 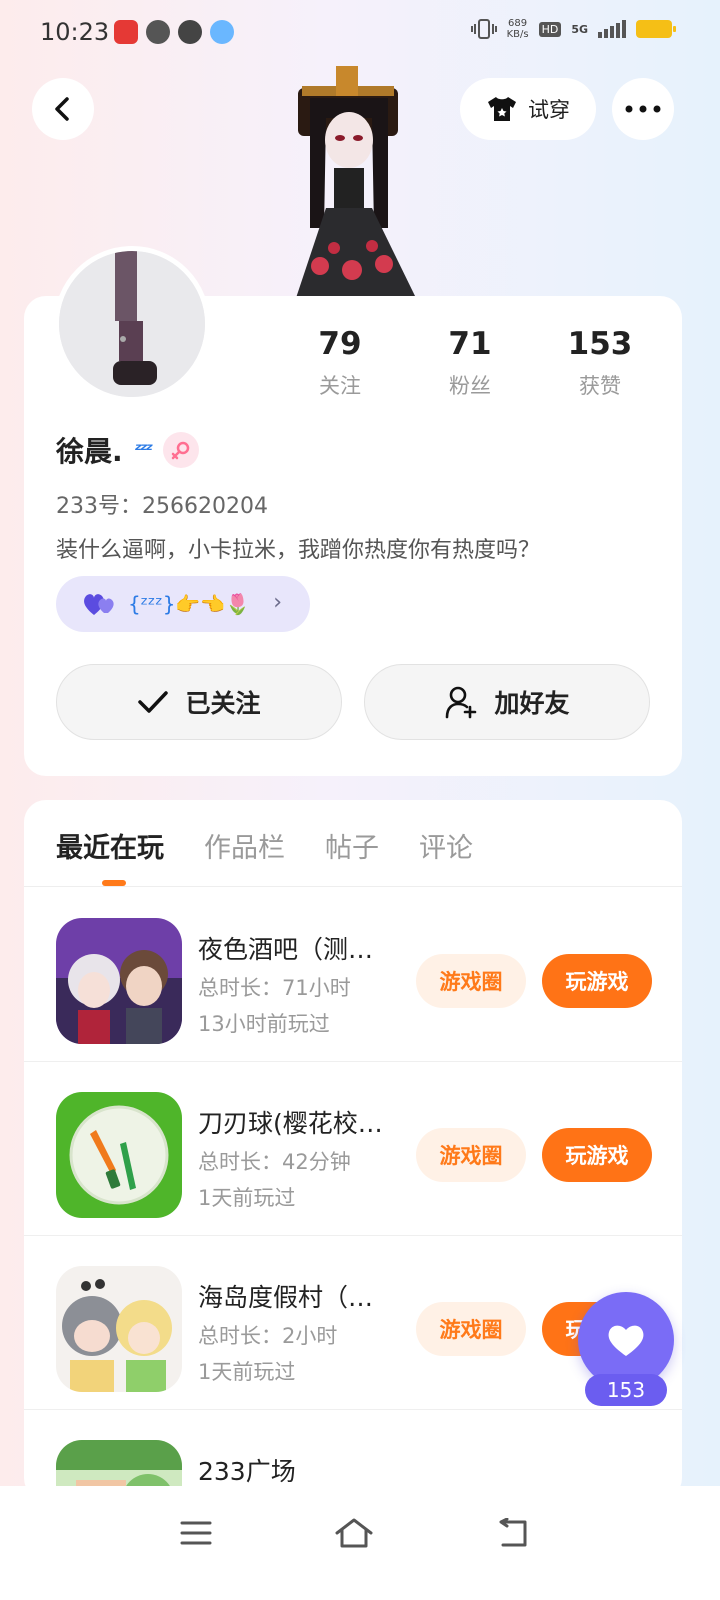 I want to click on vibrate-icon, so click(x=483, y=29).